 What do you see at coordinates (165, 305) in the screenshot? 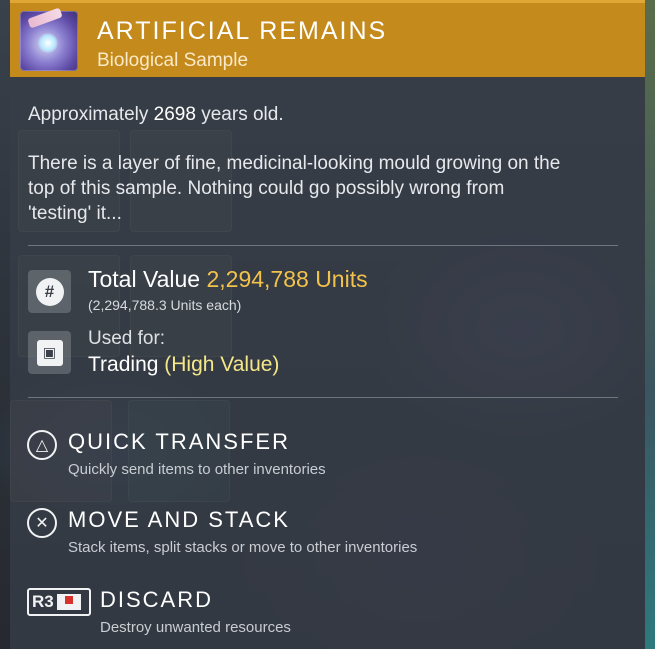
I see `unit-value-each: (2,294,788.3 Units each)` at bounding box center [165, 305].